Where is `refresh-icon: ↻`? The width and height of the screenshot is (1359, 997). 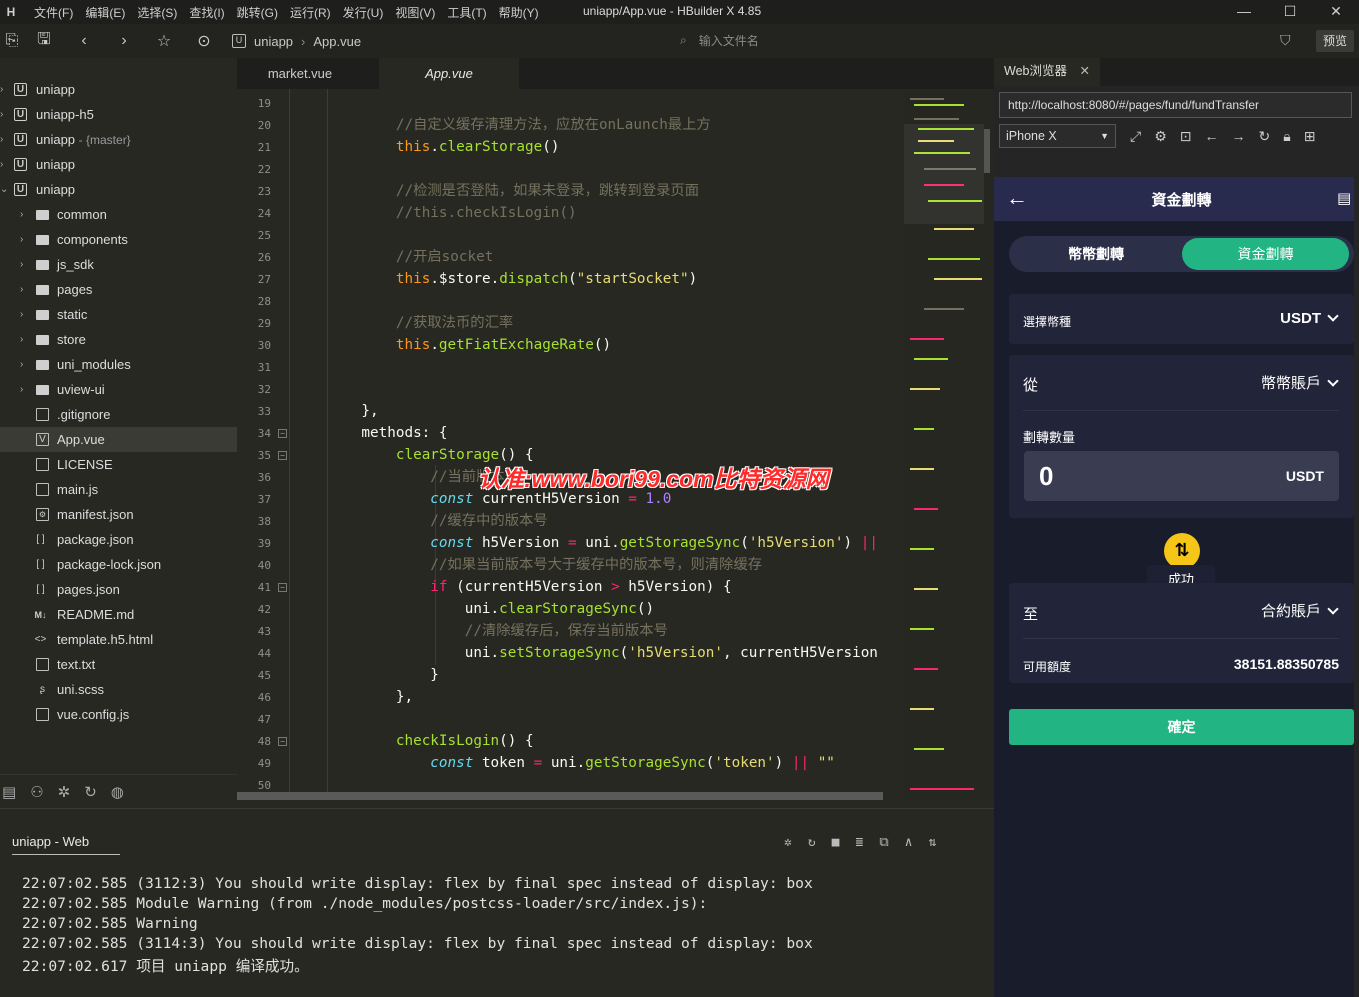 refresh-icon: ↻ is located at coordinates (1265, 136).